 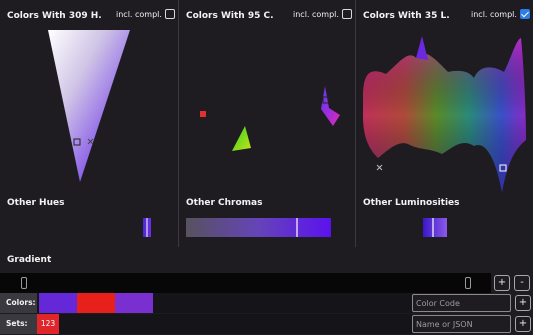 I want to click on colors-label: Colors:, so click(x=18, y=303).